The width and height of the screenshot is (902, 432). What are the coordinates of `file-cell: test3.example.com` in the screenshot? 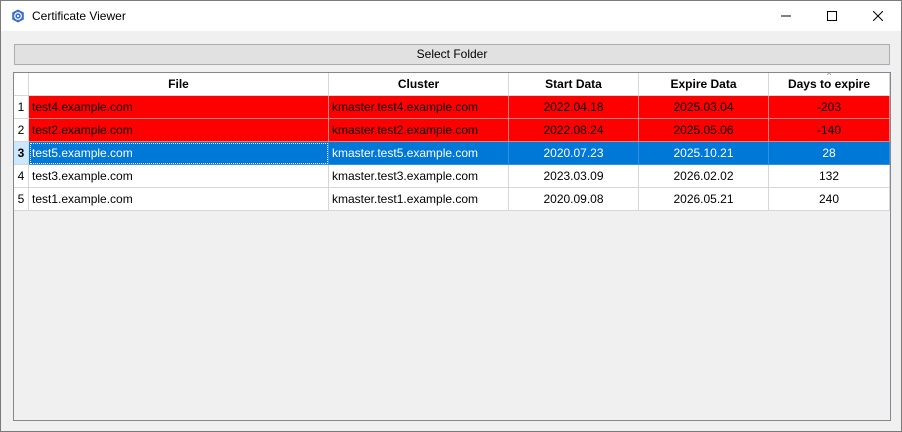 It's located at (179, 176).